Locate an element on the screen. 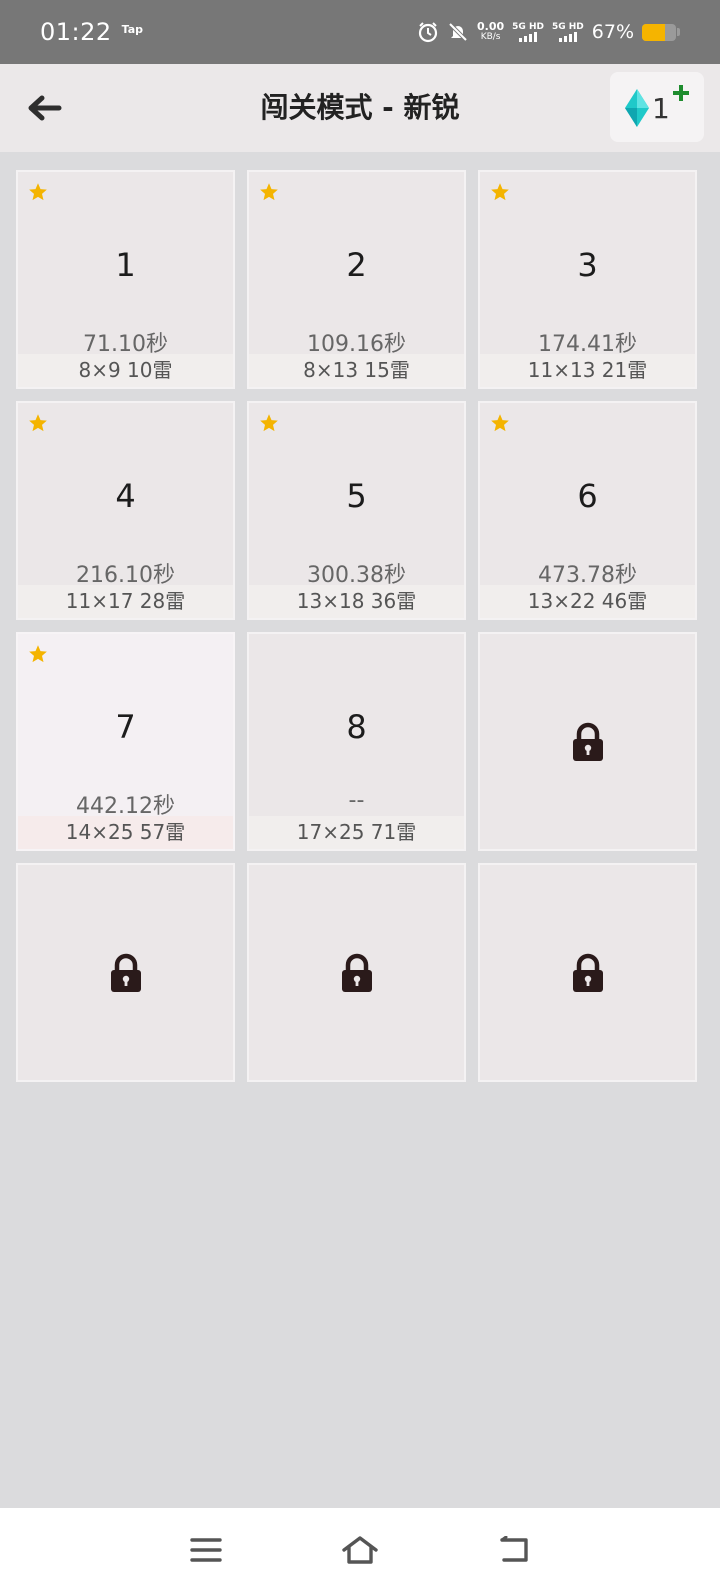  level-tile-2: 2 109.16秒 8×13 15雷 is located at coordinates (356, 279).